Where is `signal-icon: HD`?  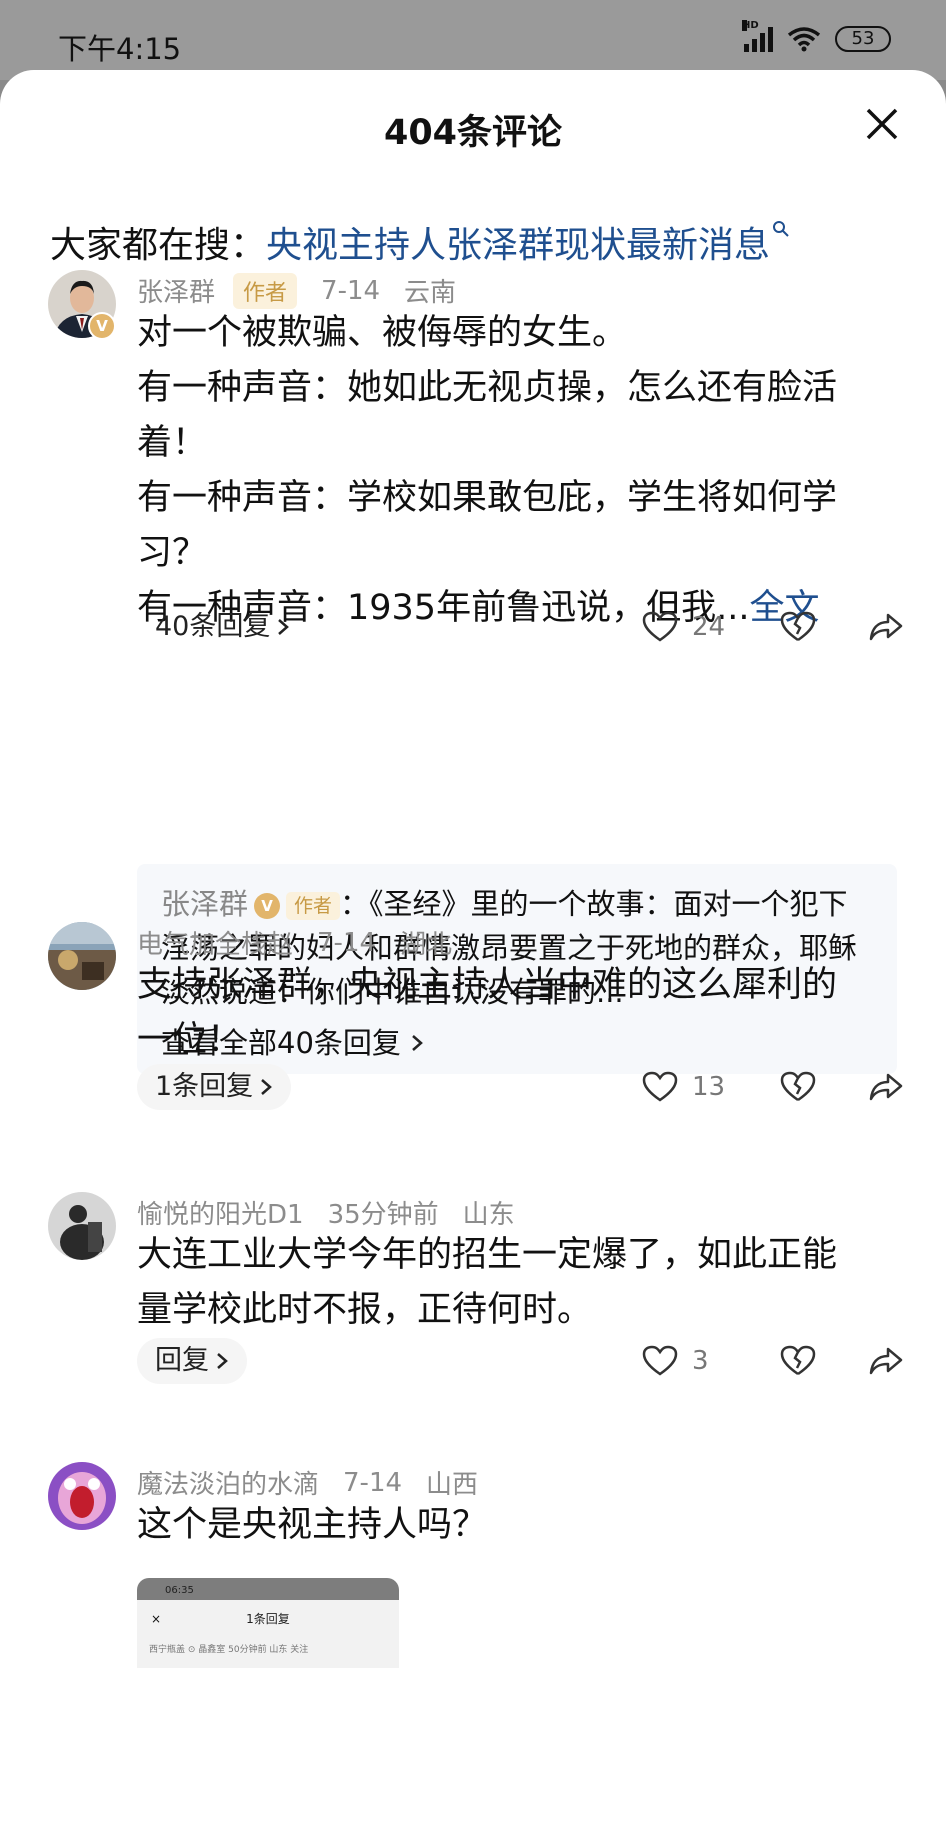 signal-icon: HD is located at coordinates (757, 36).